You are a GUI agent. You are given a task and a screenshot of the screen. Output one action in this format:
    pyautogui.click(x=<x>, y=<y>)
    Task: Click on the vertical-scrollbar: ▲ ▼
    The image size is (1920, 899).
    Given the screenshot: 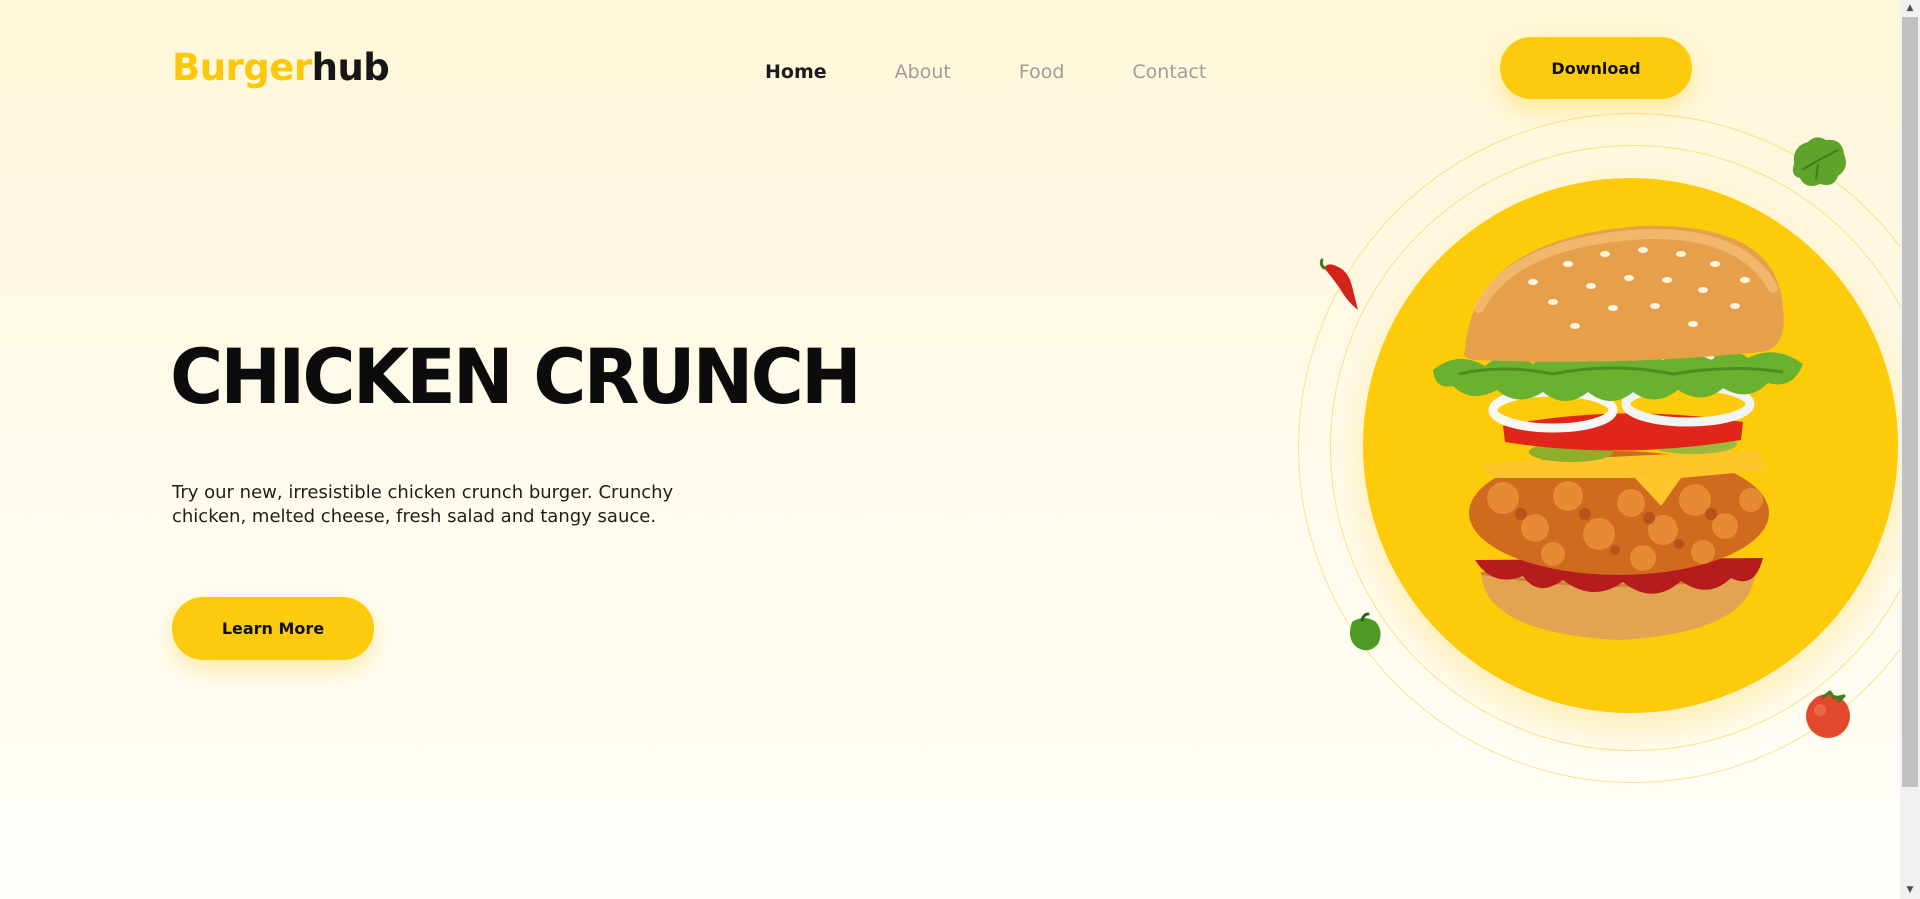 What is the action you would take?
    pyautogui.click(x=1910, y=449)
    